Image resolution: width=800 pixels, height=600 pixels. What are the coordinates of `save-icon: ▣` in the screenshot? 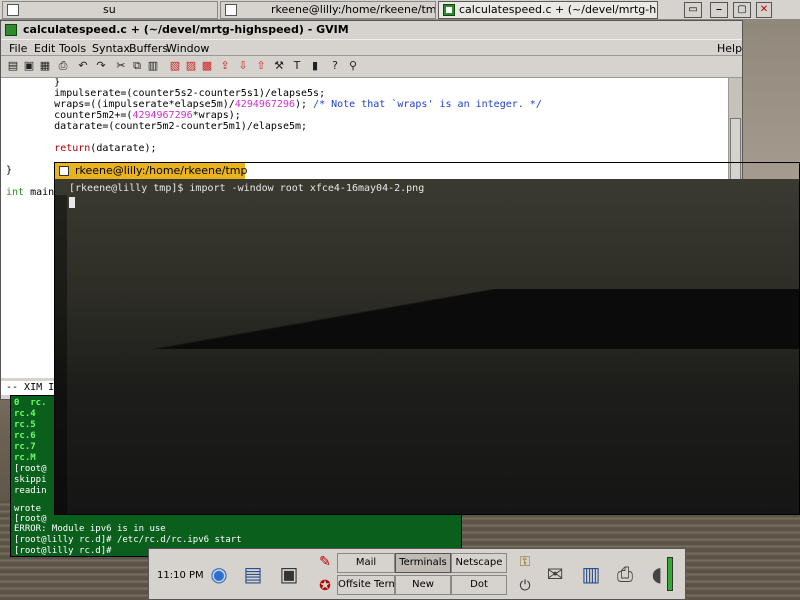 It's located at (29, 66).